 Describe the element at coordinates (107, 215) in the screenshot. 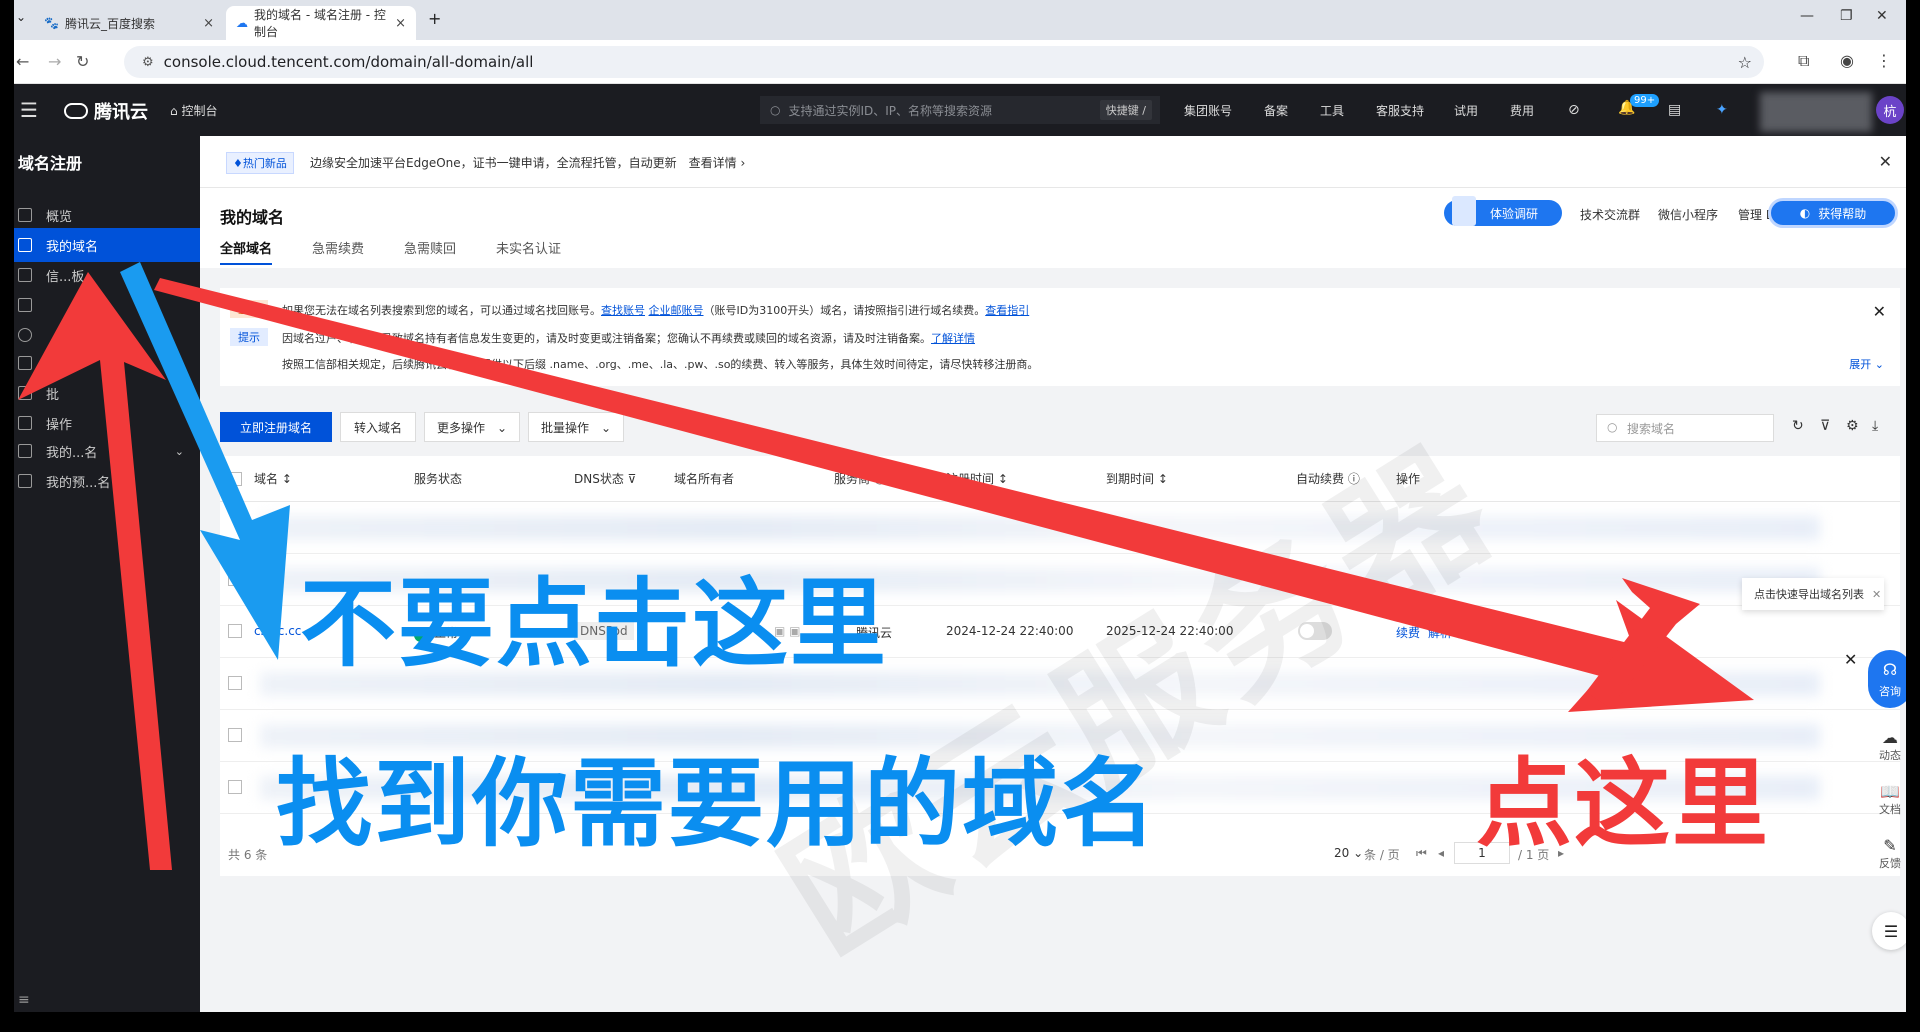

I see `sidebar-item-overview: 概览` at that location.